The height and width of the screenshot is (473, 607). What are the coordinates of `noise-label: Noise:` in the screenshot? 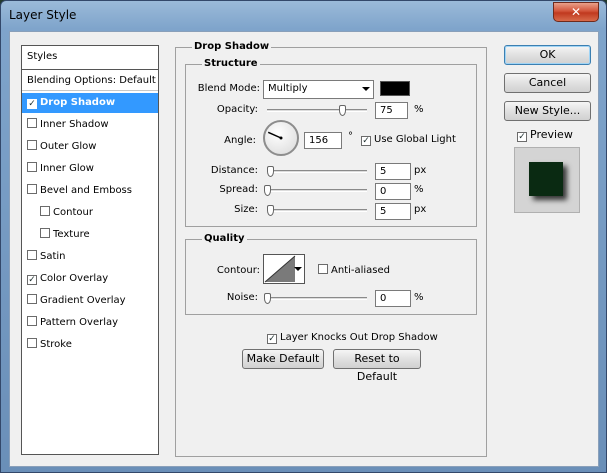 It's located at (242, 297).